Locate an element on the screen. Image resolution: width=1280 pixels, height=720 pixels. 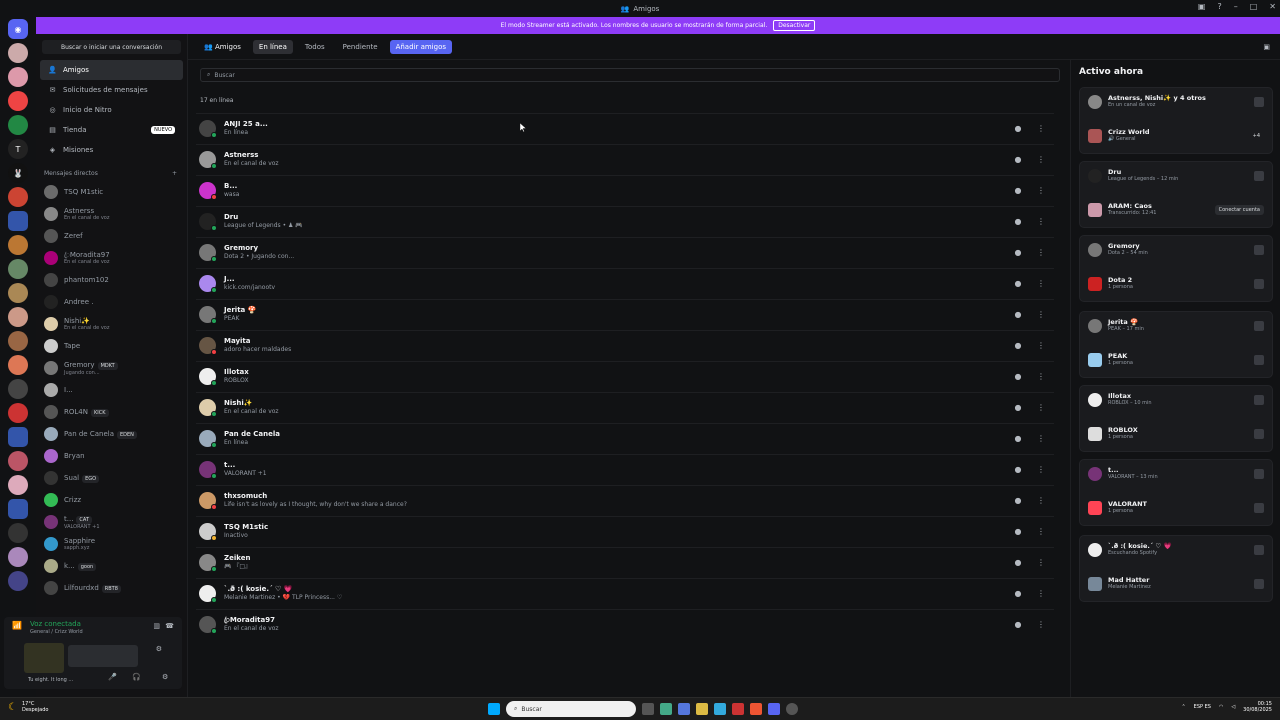
chrome-icon is located at coordinates (666, 709).